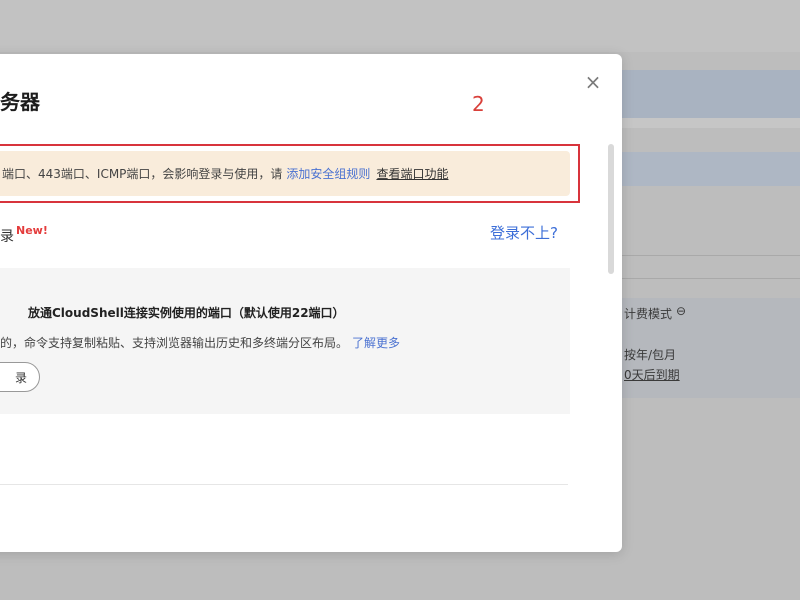  I want to click on annotation-step-number: 2, so click(478, 104).